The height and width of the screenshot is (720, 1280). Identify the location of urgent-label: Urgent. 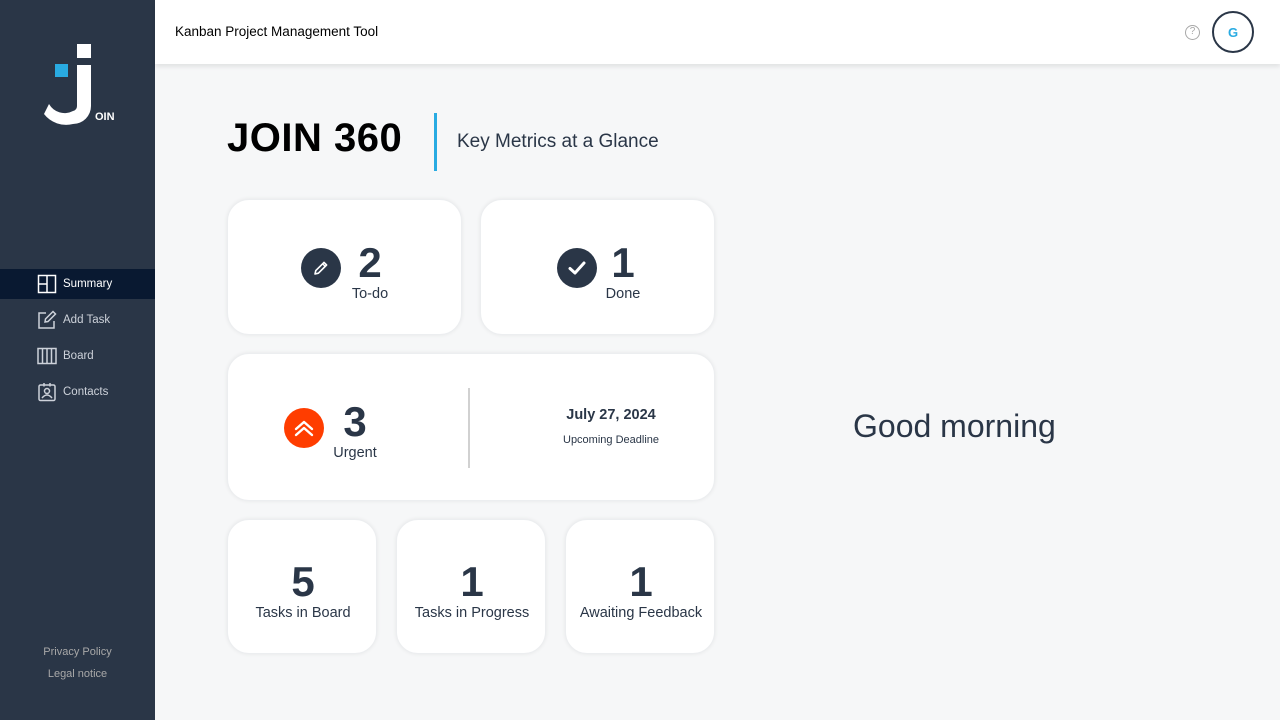
(355, 453).